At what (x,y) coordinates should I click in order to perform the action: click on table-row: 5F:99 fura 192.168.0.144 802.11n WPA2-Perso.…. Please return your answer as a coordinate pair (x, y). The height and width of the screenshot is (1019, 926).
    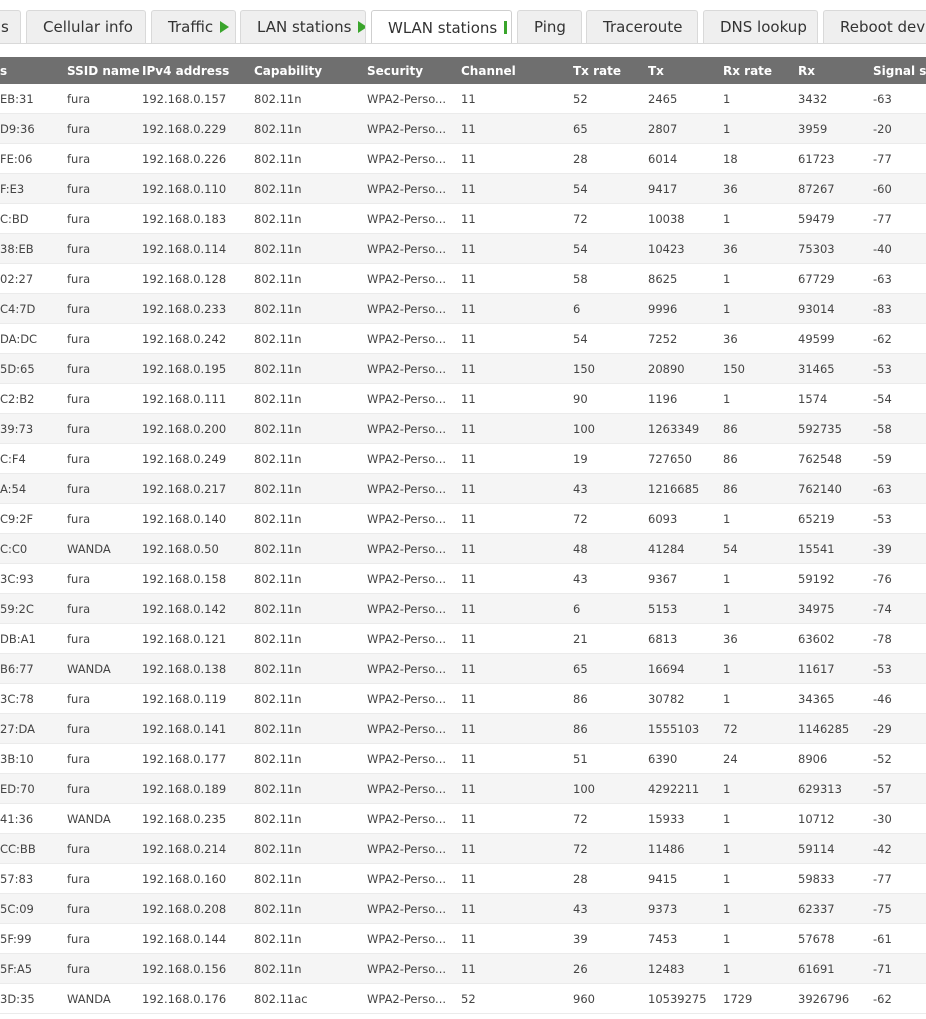
    Looking at the image, I should click on (463, 939).